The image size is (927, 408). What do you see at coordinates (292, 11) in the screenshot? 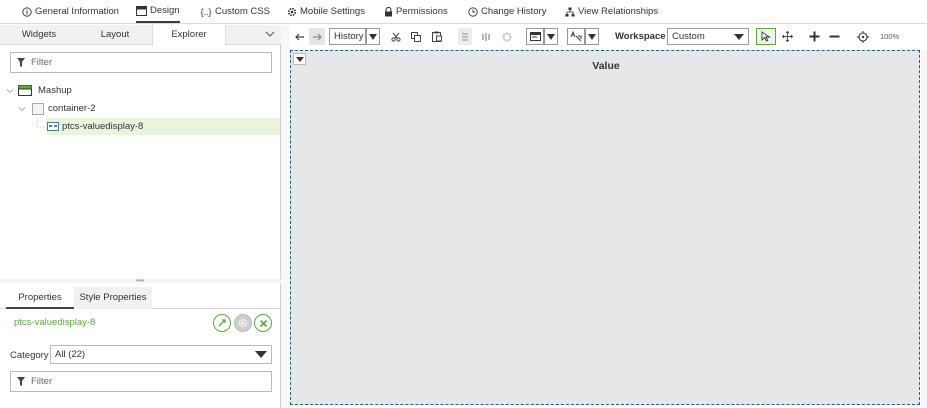
I see `gear-icon` at bounding box center [292, 11].